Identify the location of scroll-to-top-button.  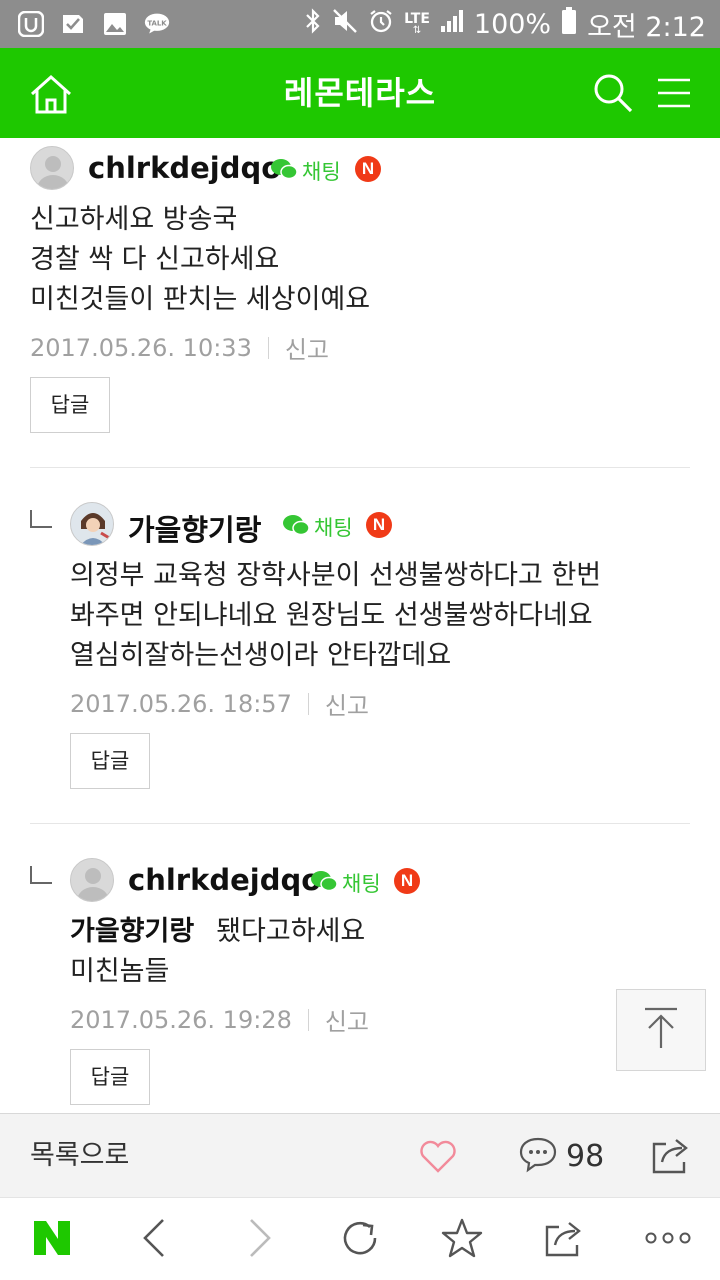
(661, 1030).